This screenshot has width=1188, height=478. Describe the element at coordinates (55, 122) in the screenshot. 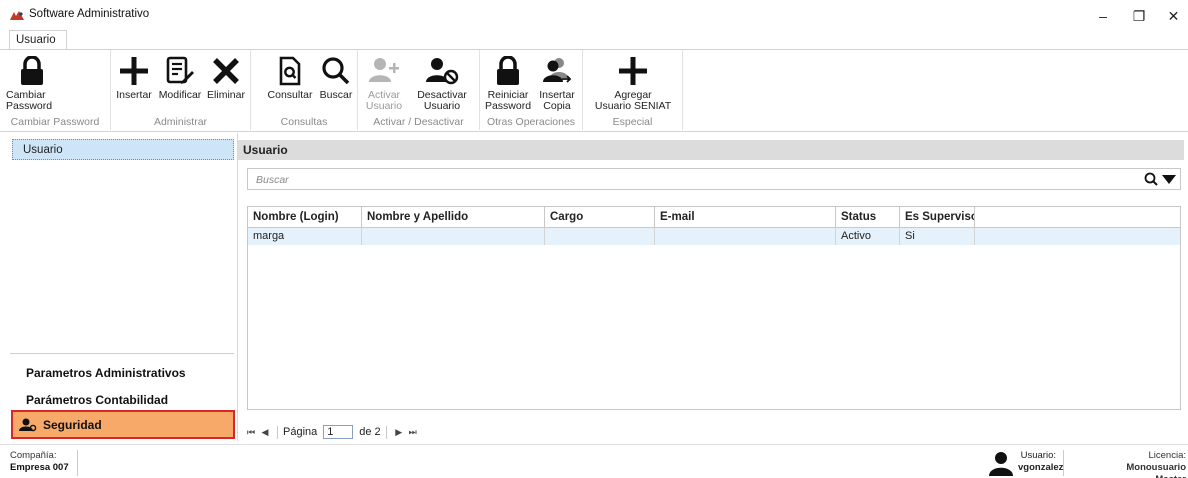

I see `group-label-cambiar-password: Cambiar Password` at that location.